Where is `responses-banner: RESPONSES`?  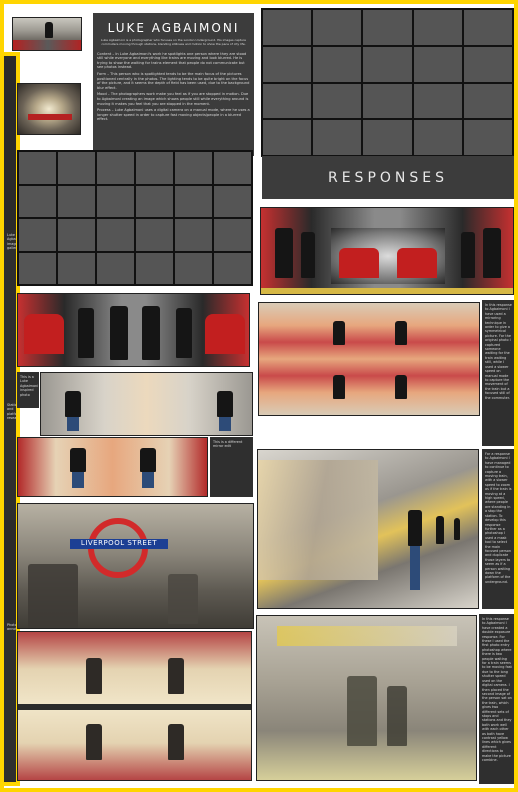 responses-banner: RESPONSES is located at coordinates (388, 177).